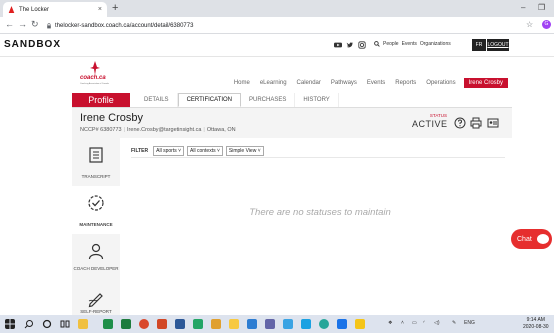 This screenshot has height=333, width=554. I want to click on view-select: Simple View ˅, so click(244, 151).